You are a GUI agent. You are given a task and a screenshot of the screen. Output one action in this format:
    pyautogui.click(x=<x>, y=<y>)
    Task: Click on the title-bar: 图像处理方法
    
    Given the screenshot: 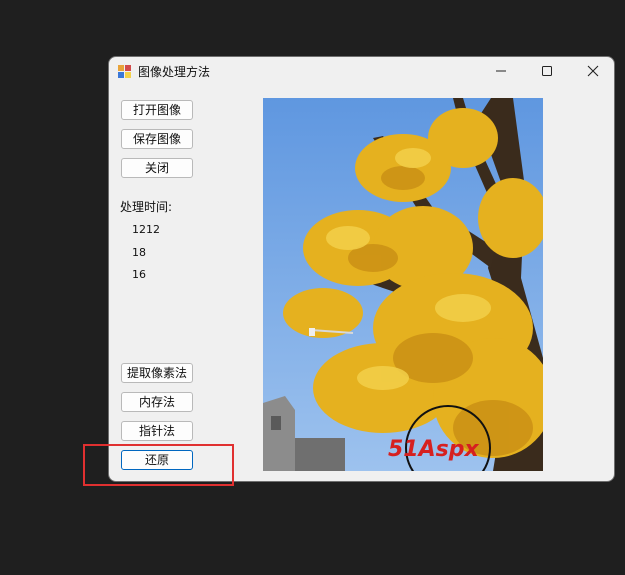 What is the action you would take?
    pyautogui.click(x=361, y=71)
    